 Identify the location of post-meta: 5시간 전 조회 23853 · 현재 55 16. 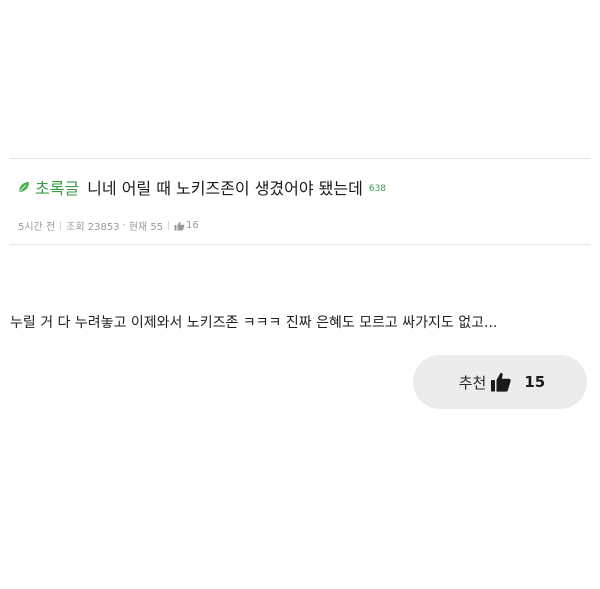
(108, 225).